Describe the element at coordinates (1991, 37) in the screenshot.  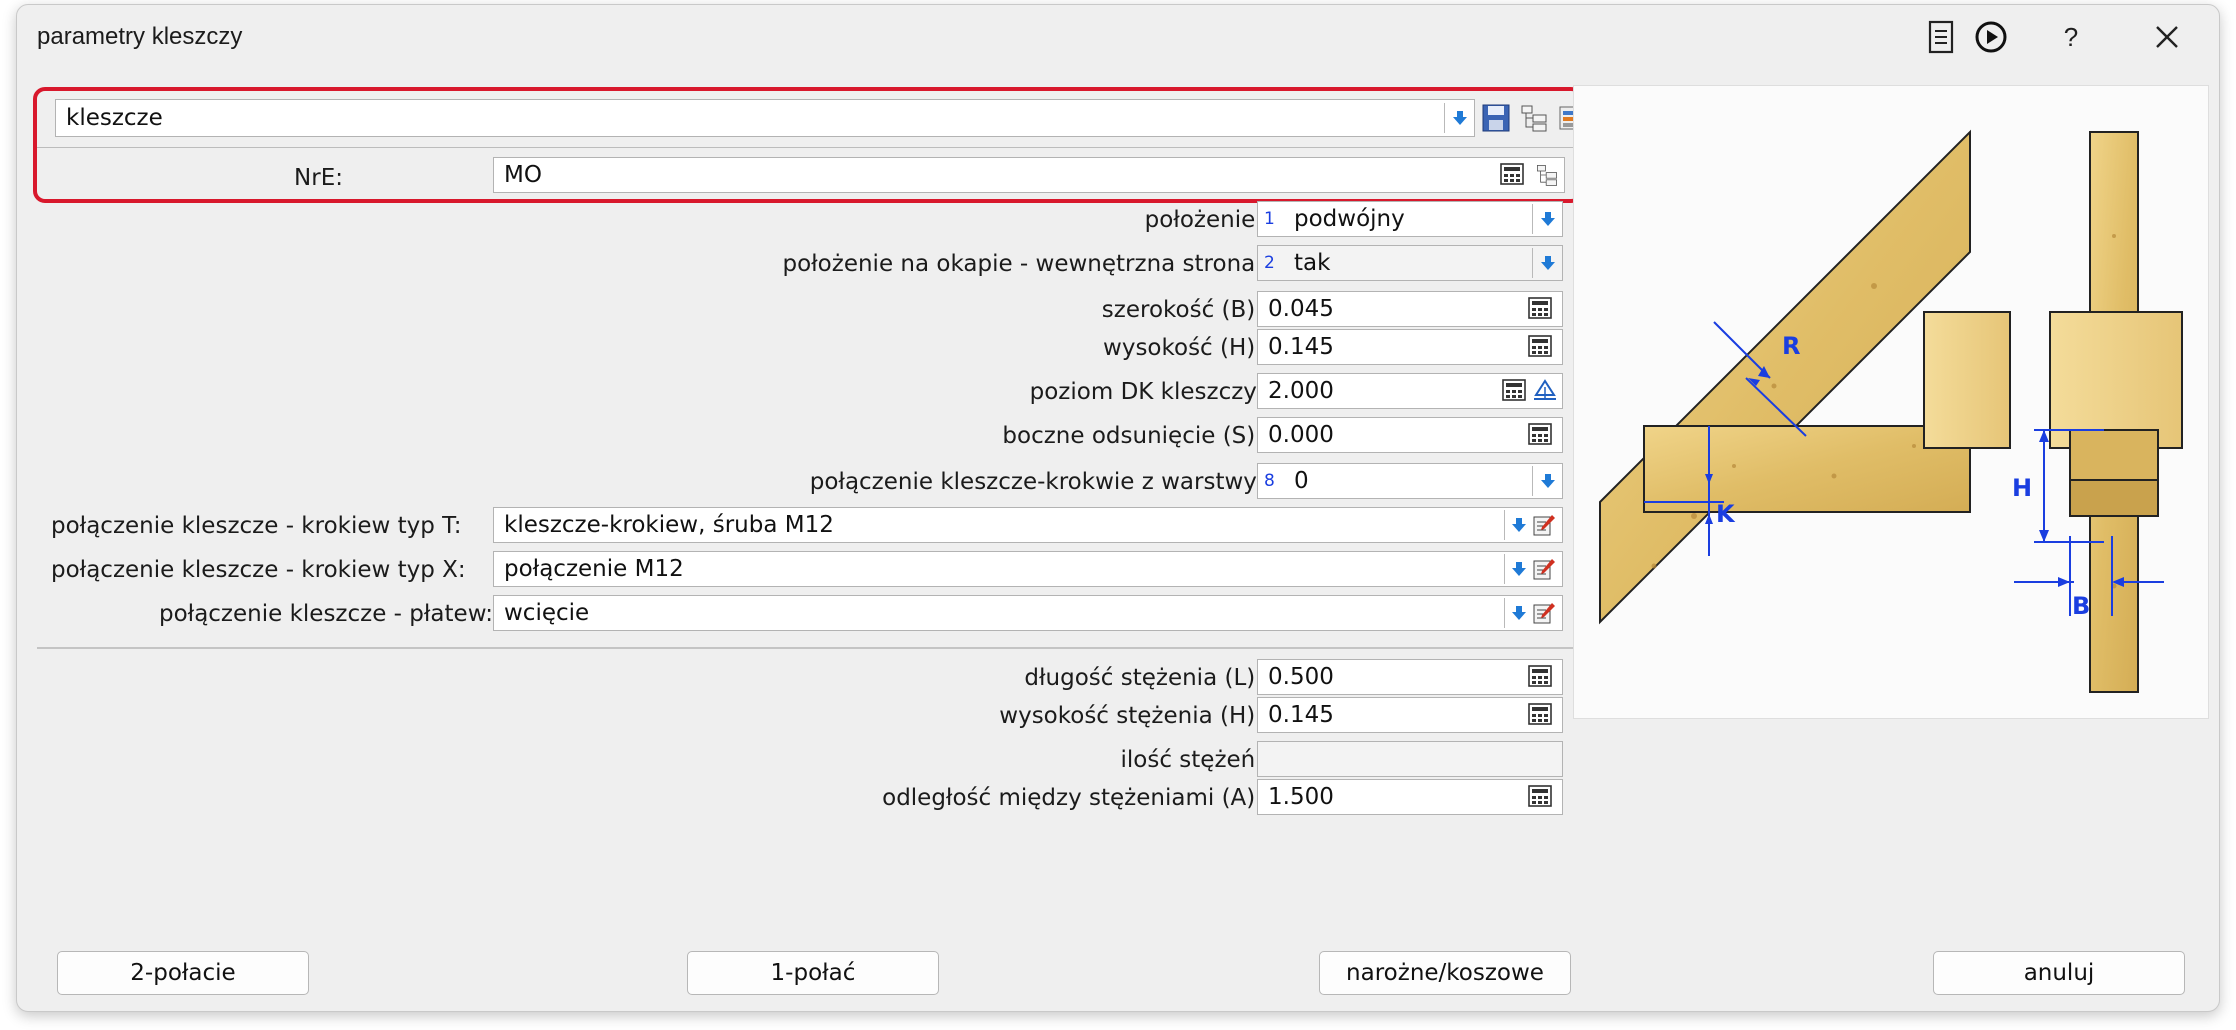
I see `play-circle-icon` at that location.